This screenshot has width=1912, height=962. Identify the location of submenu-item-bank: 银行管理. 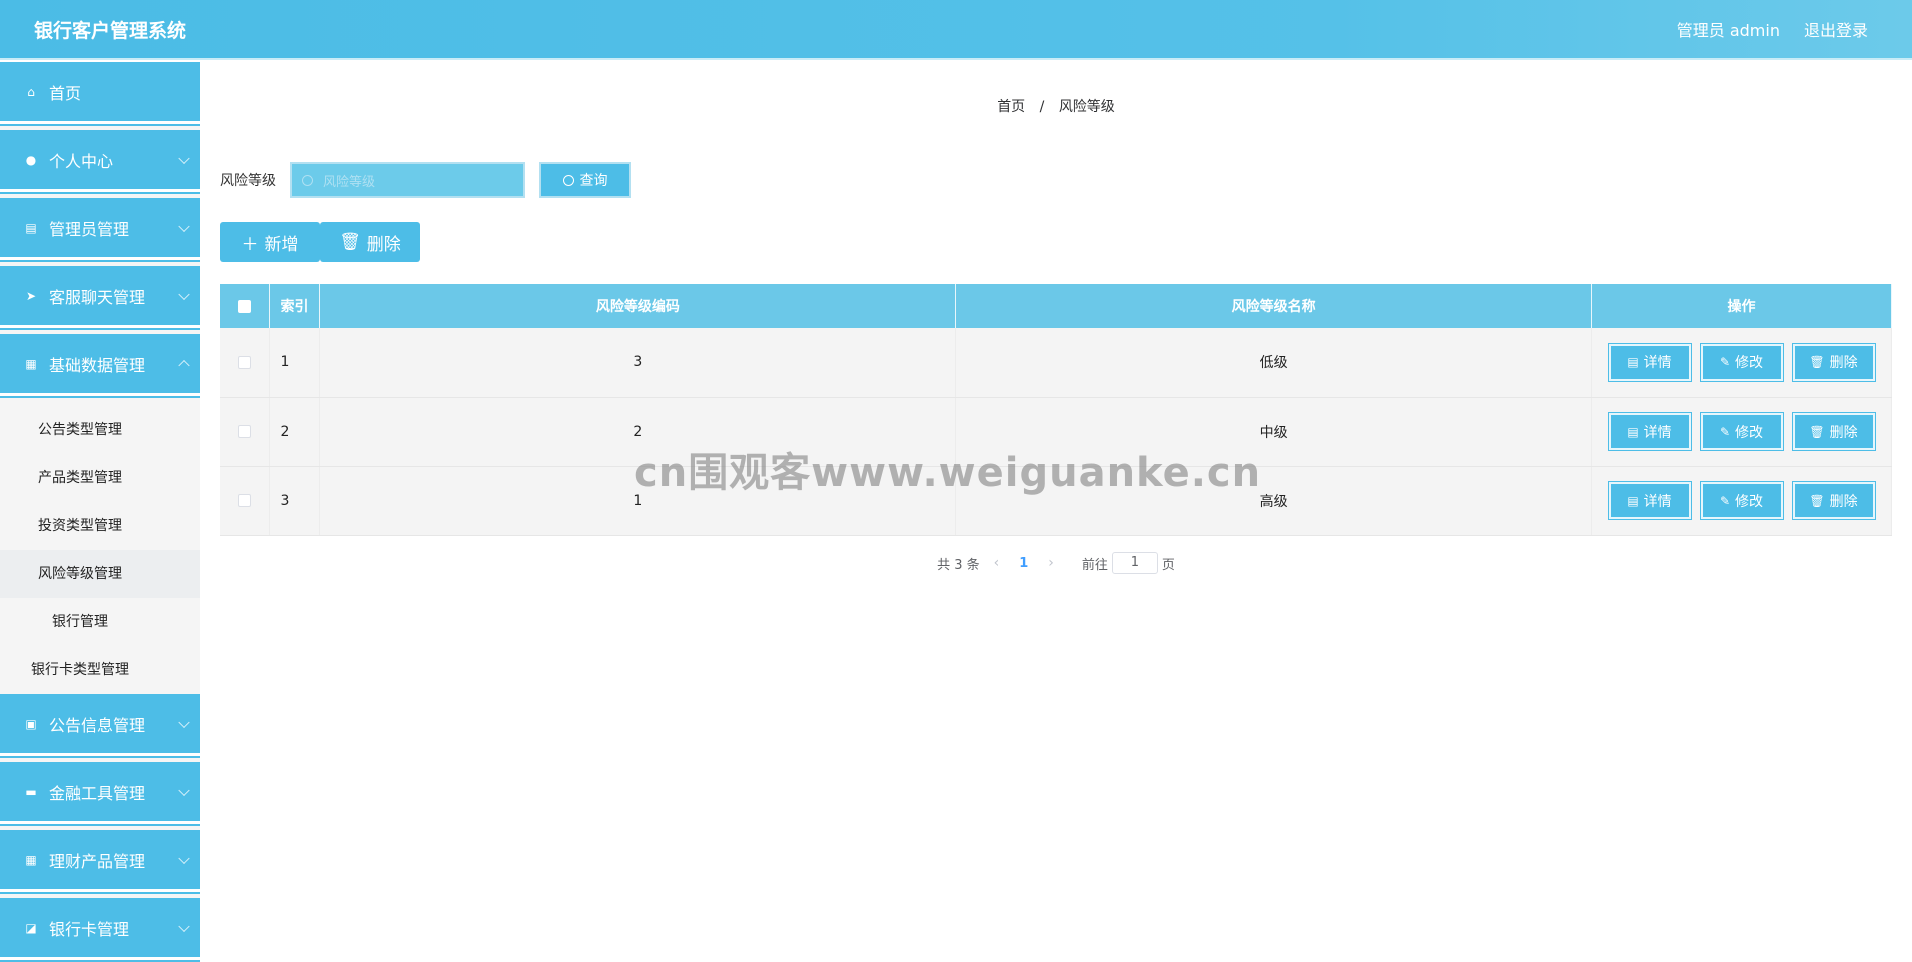
(100, 622).